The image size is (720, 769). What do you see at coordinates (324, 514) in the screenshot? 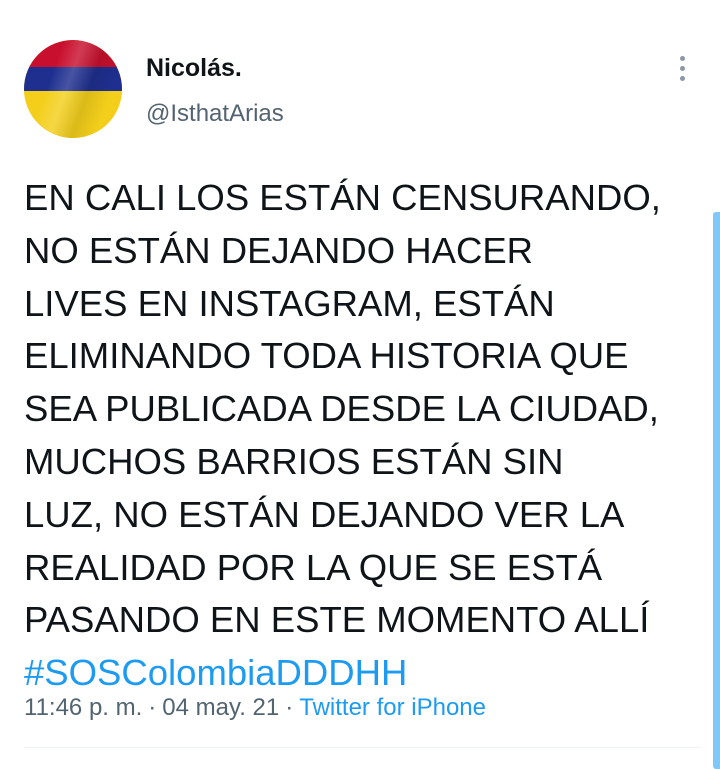
I see `tweet-text-line: LUZ, NO ESTÁN DEJANDO VER LA` at bounding box center [324, 514].